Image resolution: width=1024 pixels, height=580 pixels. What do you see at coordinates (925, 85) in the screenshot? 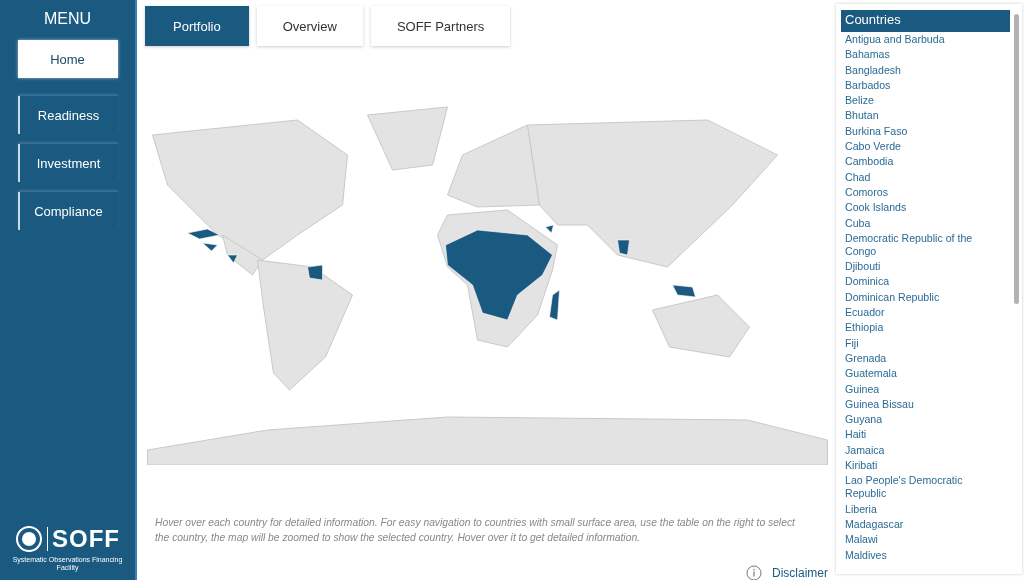
I see `country-item: Barbados` at bounding box center [925, 85].